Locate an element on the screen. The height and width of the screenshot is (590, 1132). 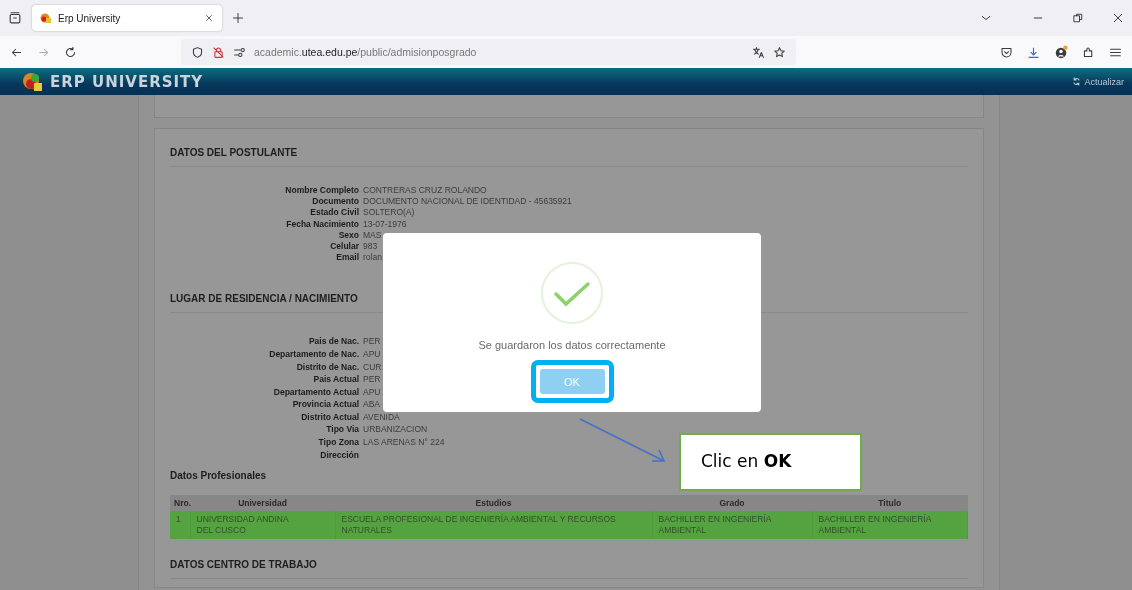
field-label: Email is located at coordinates (347, 258).